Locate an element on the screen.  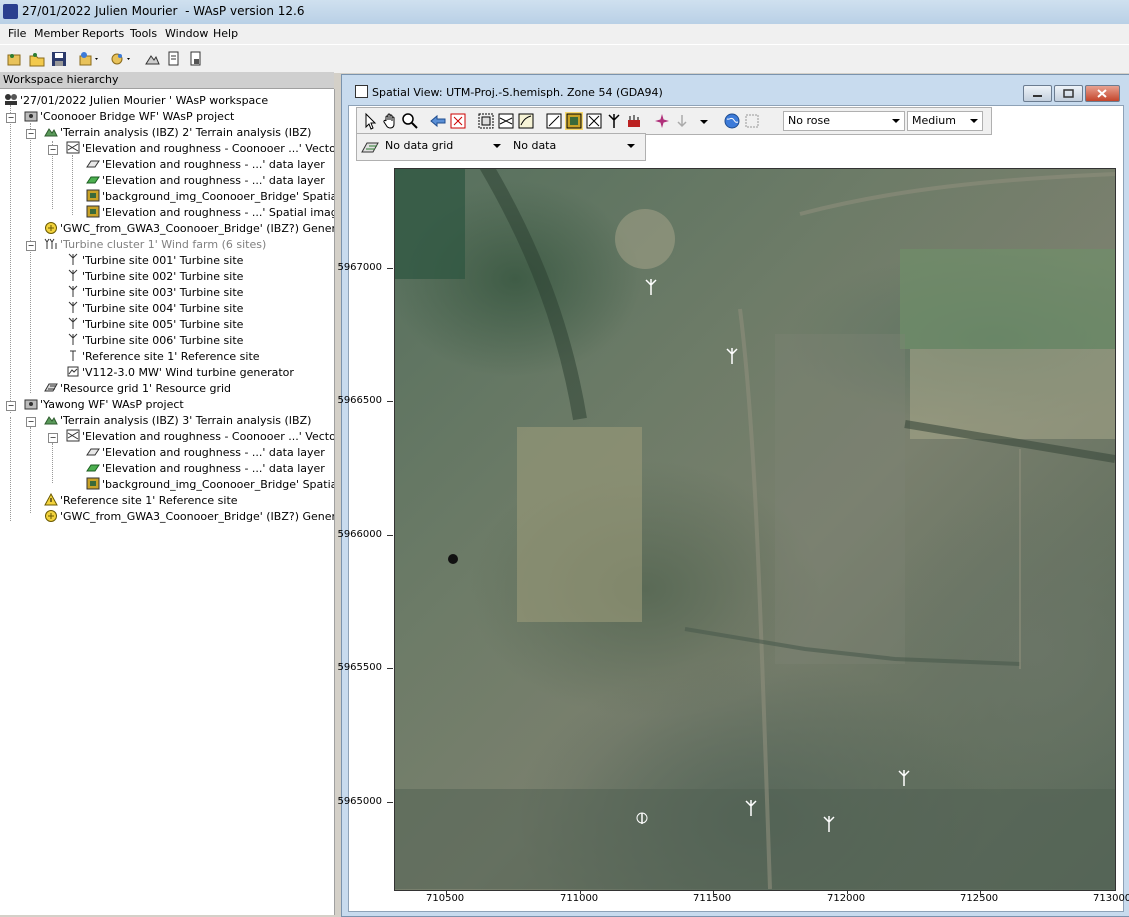
save-icon is located at coordinates (59, 59).